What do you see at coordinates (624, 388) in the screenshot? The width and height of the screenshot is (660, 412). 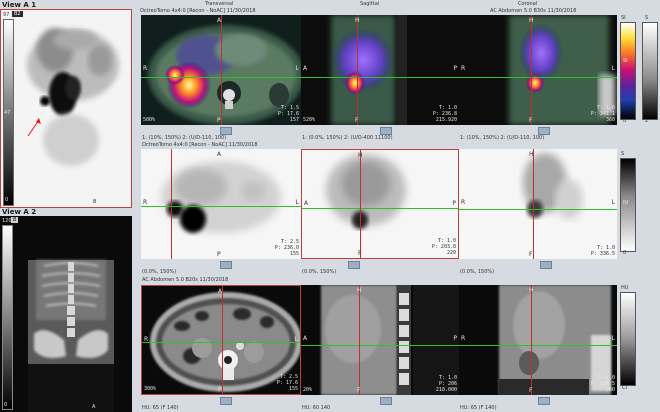 I see `row3-lut-bot: CI` at bounding box center [624, 388].